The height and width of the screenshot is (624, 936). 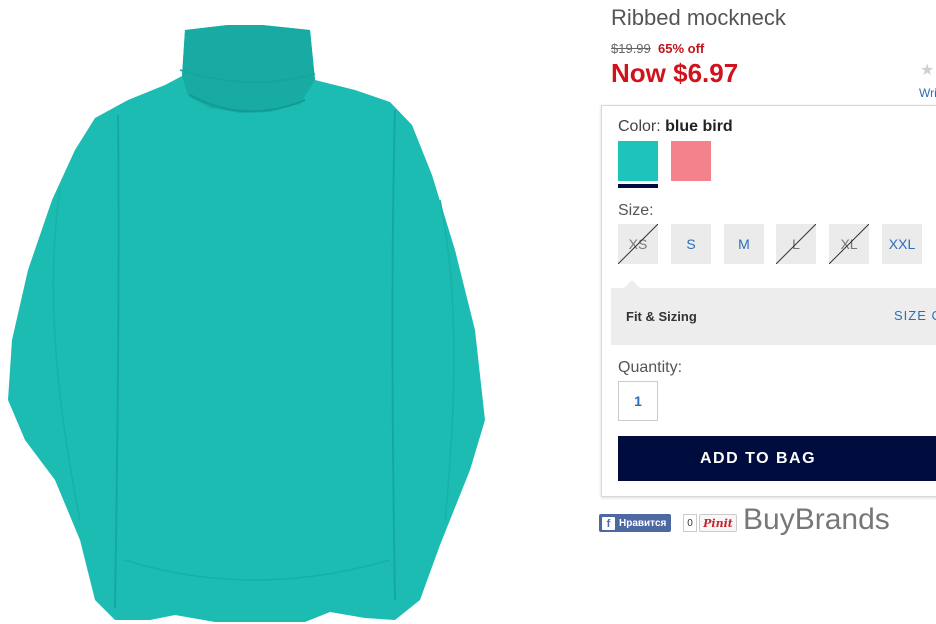 I want to click on size-xl-button: XL, so click(x=849, y=244).